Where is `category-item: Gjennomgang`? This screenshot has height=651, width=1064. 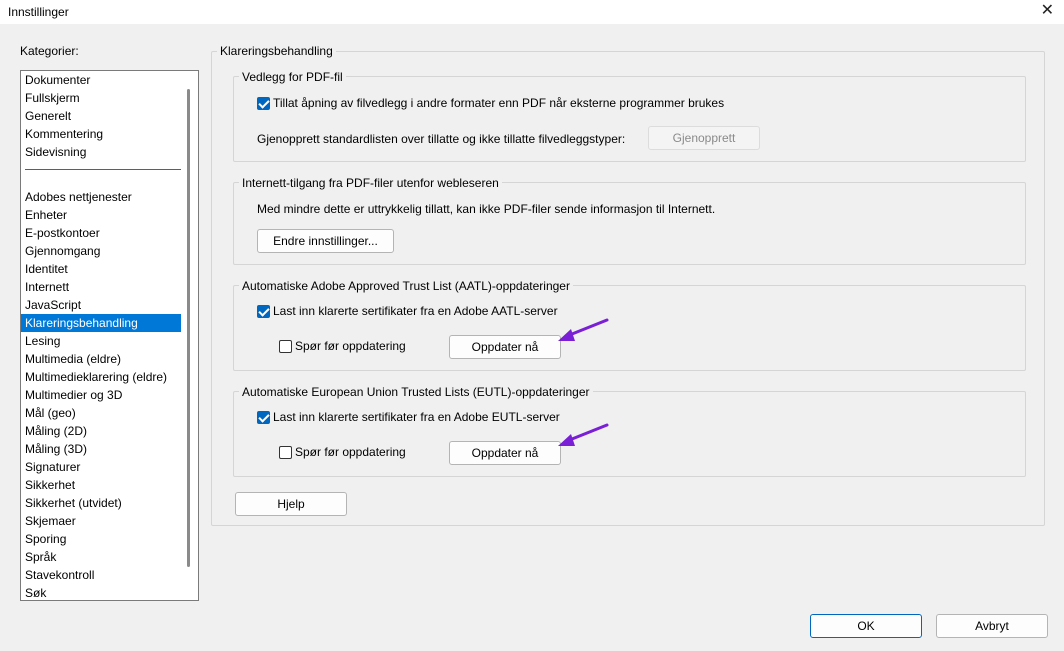 category-item: Gjennomgang is located at coordinates (101, 251).